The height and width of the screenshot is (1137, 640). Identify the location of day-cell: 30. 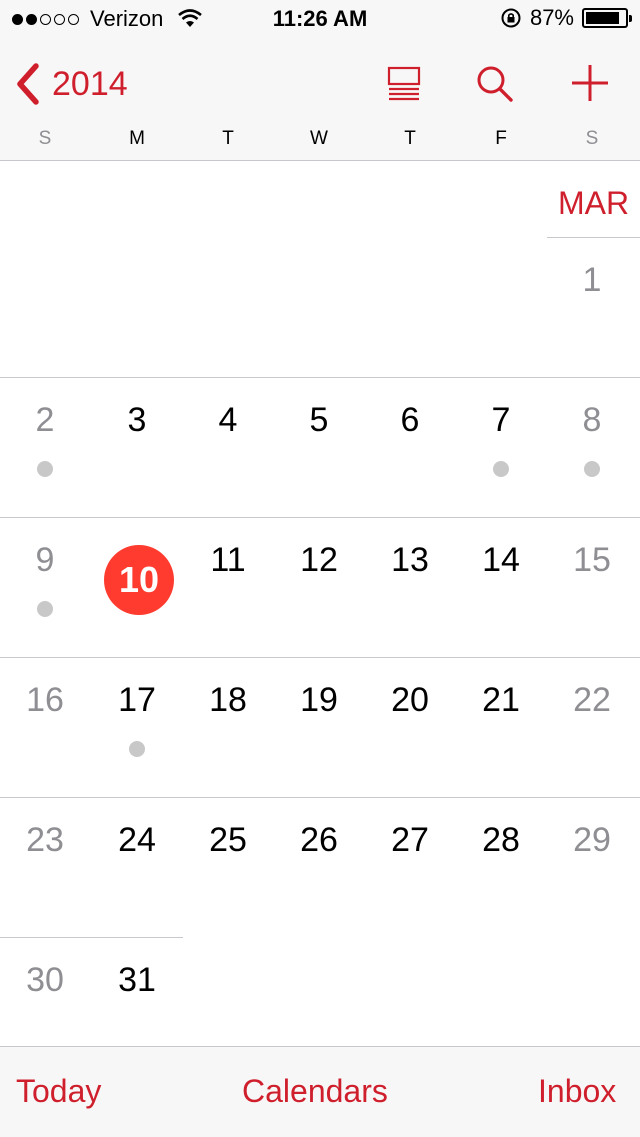
(45, 980).